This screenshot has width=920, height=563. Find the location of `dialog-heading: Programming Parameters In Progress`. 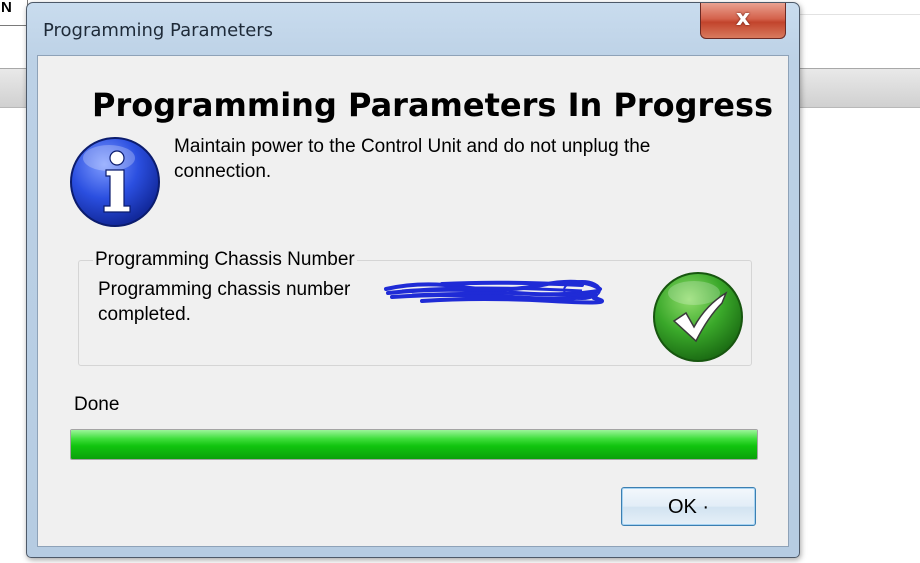

dialog-heading: Programming Parameters In Progress is located at coordinates (433, 105).